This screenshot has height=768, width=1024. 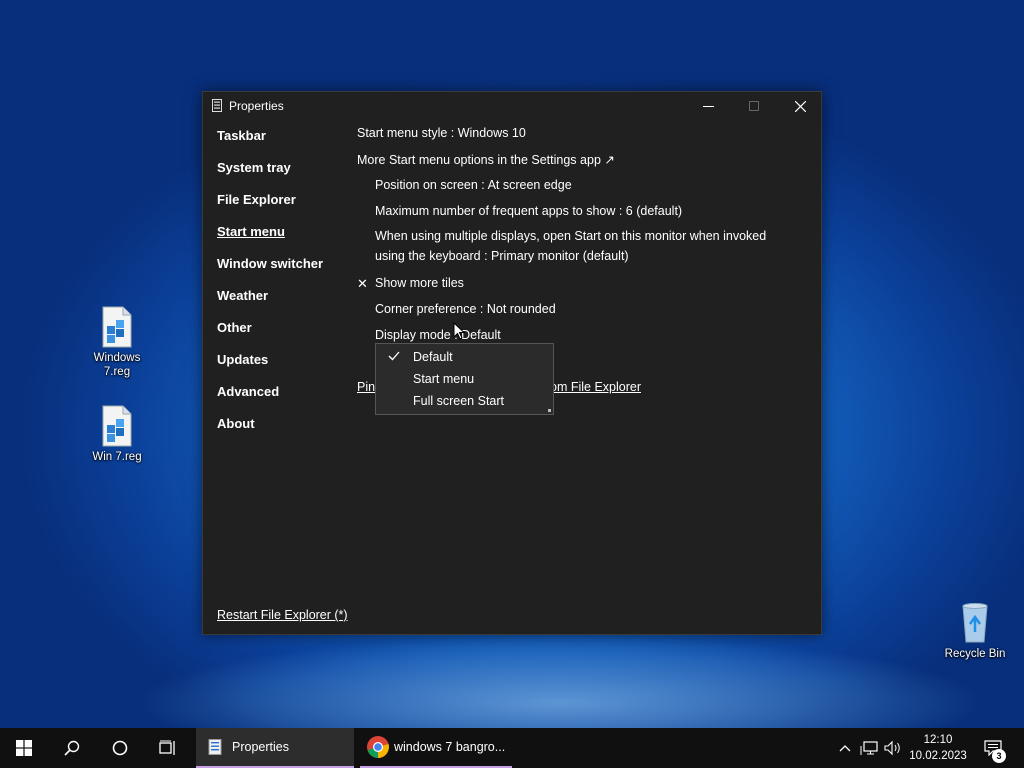 What do you see at coordinates (938, 748) in the screenshot?
I see `system-clock: 12:10 10.02.2023` at bounding box center [938, 748].